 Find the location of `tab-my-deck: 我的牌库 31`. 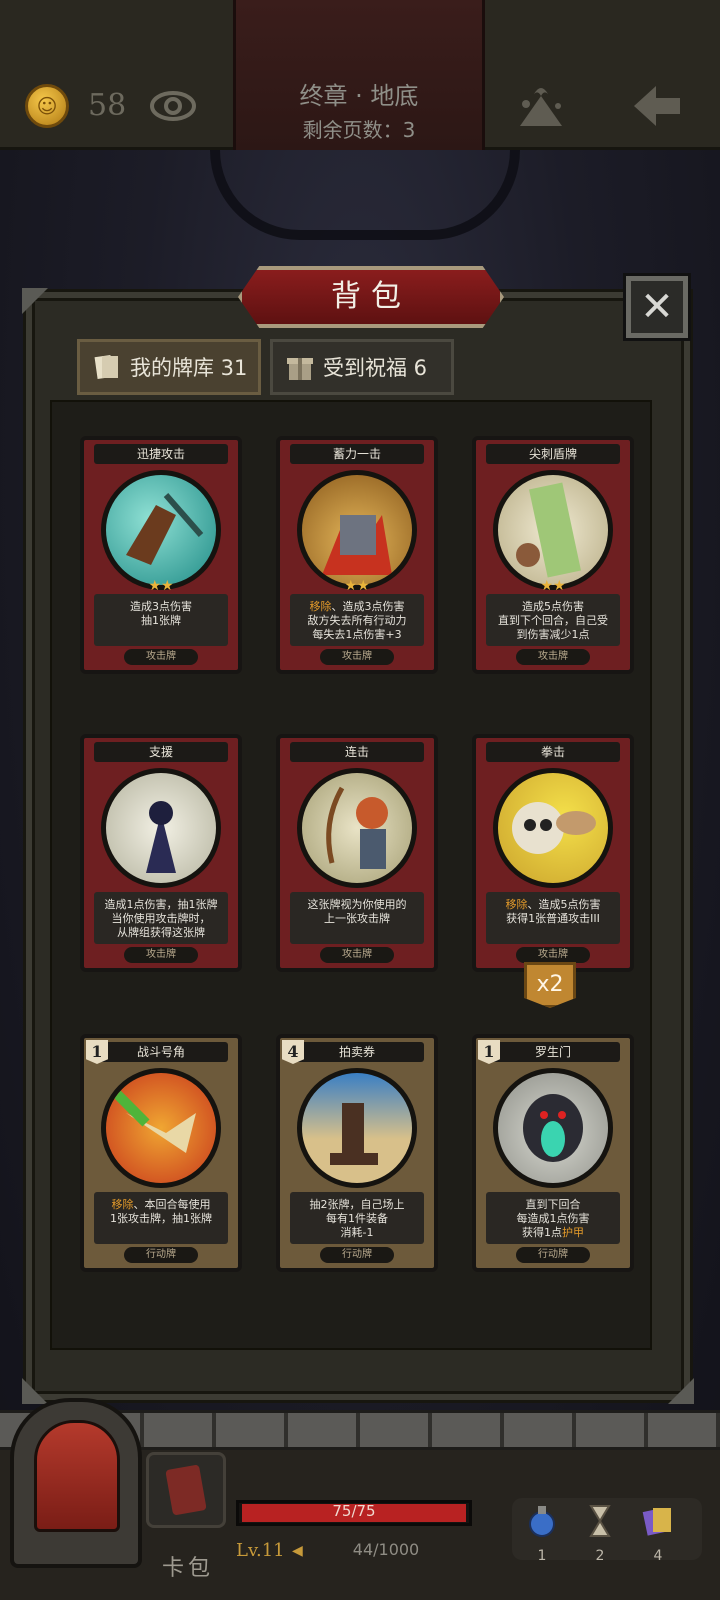

tab-my-deck: 我的牌库 31 is located at coordinates (169, 367).